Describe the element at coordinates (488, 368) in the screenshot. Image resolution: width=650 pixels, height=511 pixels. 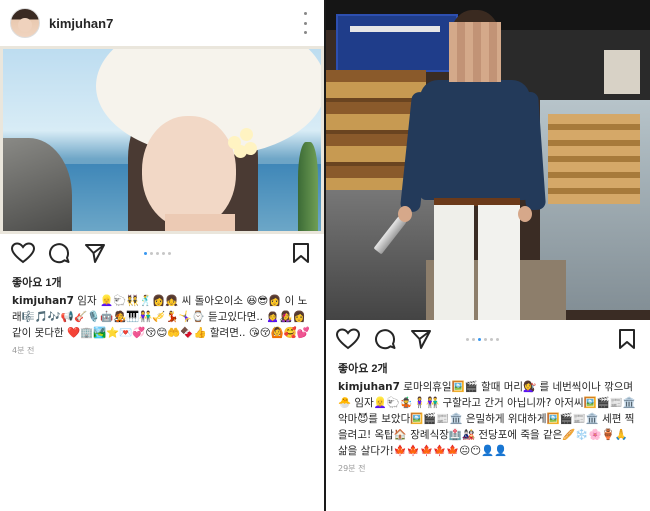
I see `likes-count: 좋아요 2개` at that location.